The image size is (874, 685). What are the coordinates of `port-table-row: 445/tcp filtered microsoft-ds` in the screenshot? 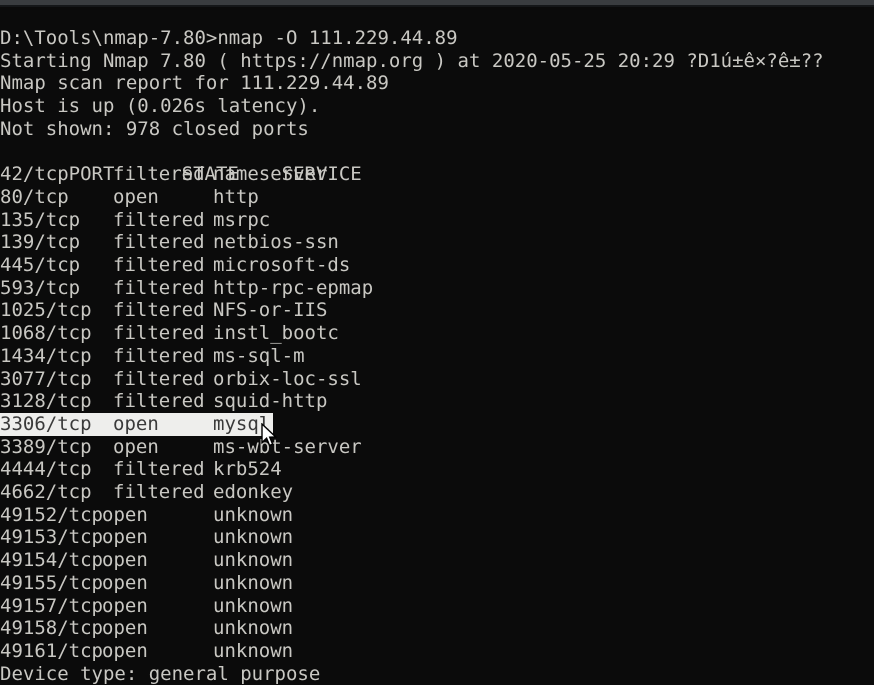 It's located at (175, 265).